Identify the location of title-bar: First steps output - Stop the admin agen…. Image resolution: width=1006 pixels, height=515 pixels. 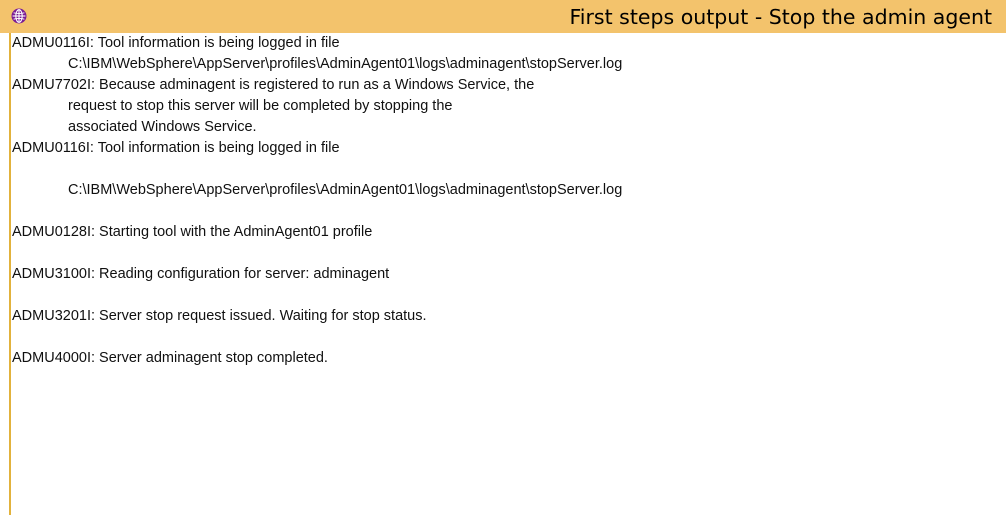
(503, 16).